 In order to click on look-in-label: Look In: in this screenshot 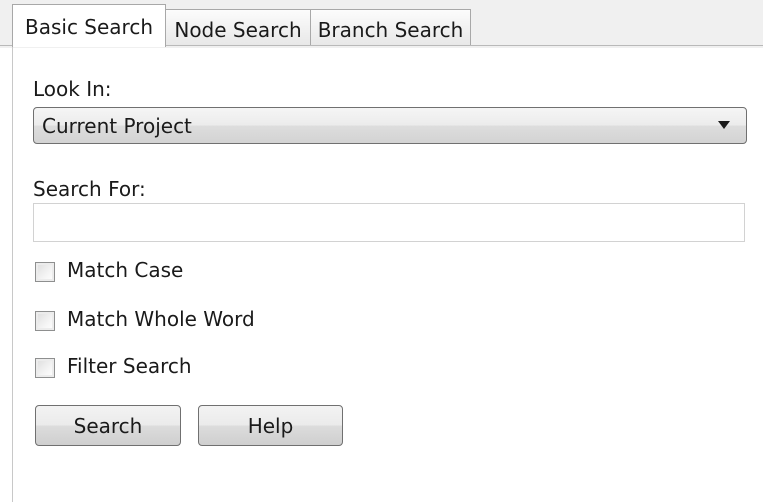, I will do `click(72, 89)`.